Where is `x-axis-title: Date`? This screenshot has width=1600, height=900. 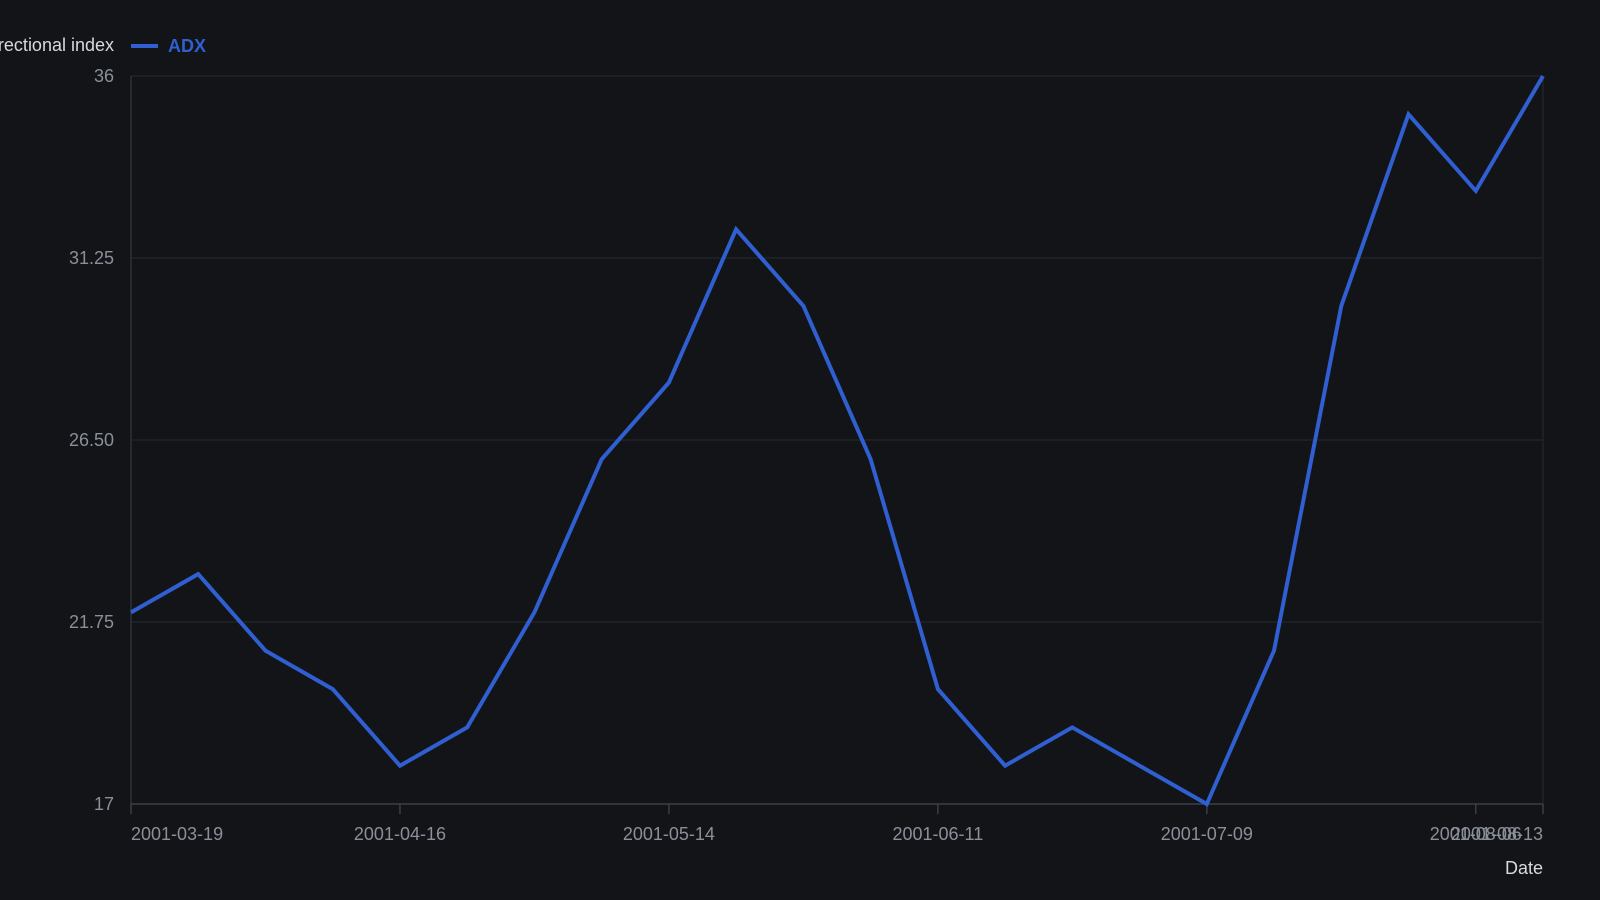
x-axis-title: Date is located at coordinates (1524, 868).